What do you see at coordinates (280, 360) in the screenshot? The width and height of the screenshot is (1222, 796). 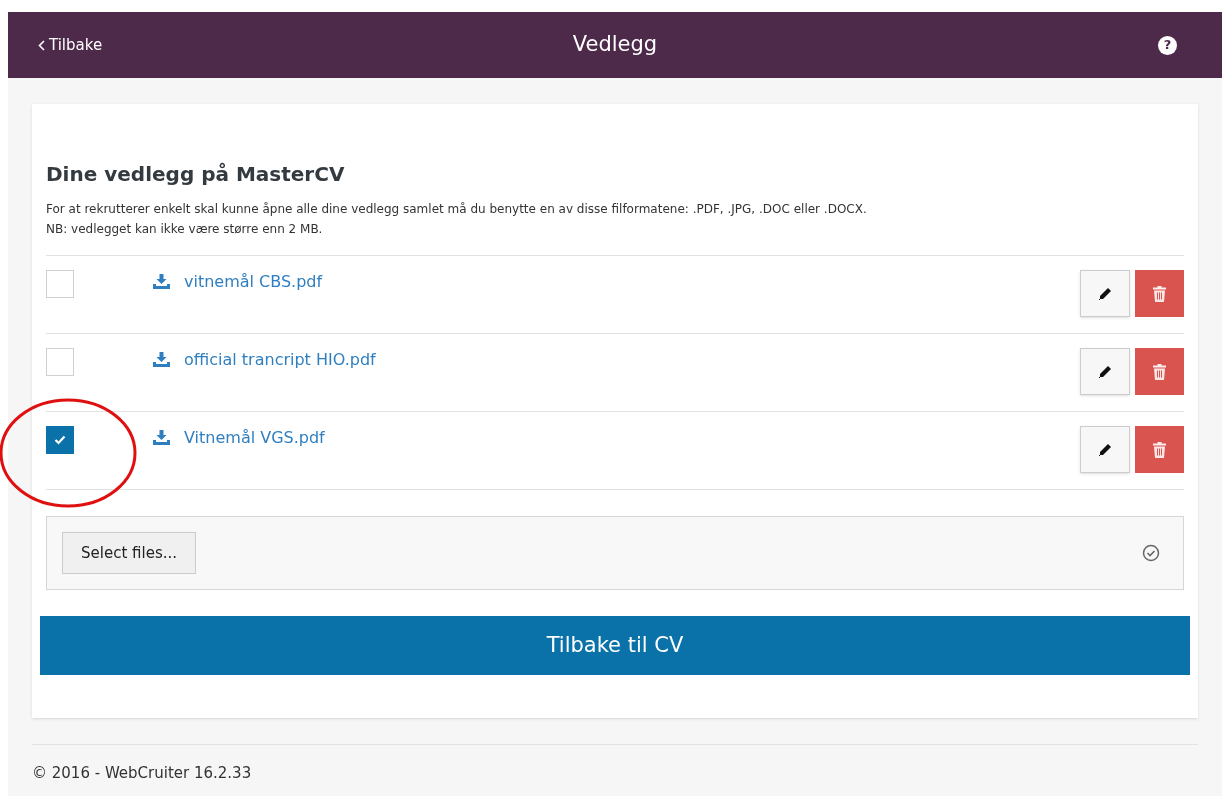 I see `file-link: official trancript HIO.pdf` at bounding box center [280, 360].